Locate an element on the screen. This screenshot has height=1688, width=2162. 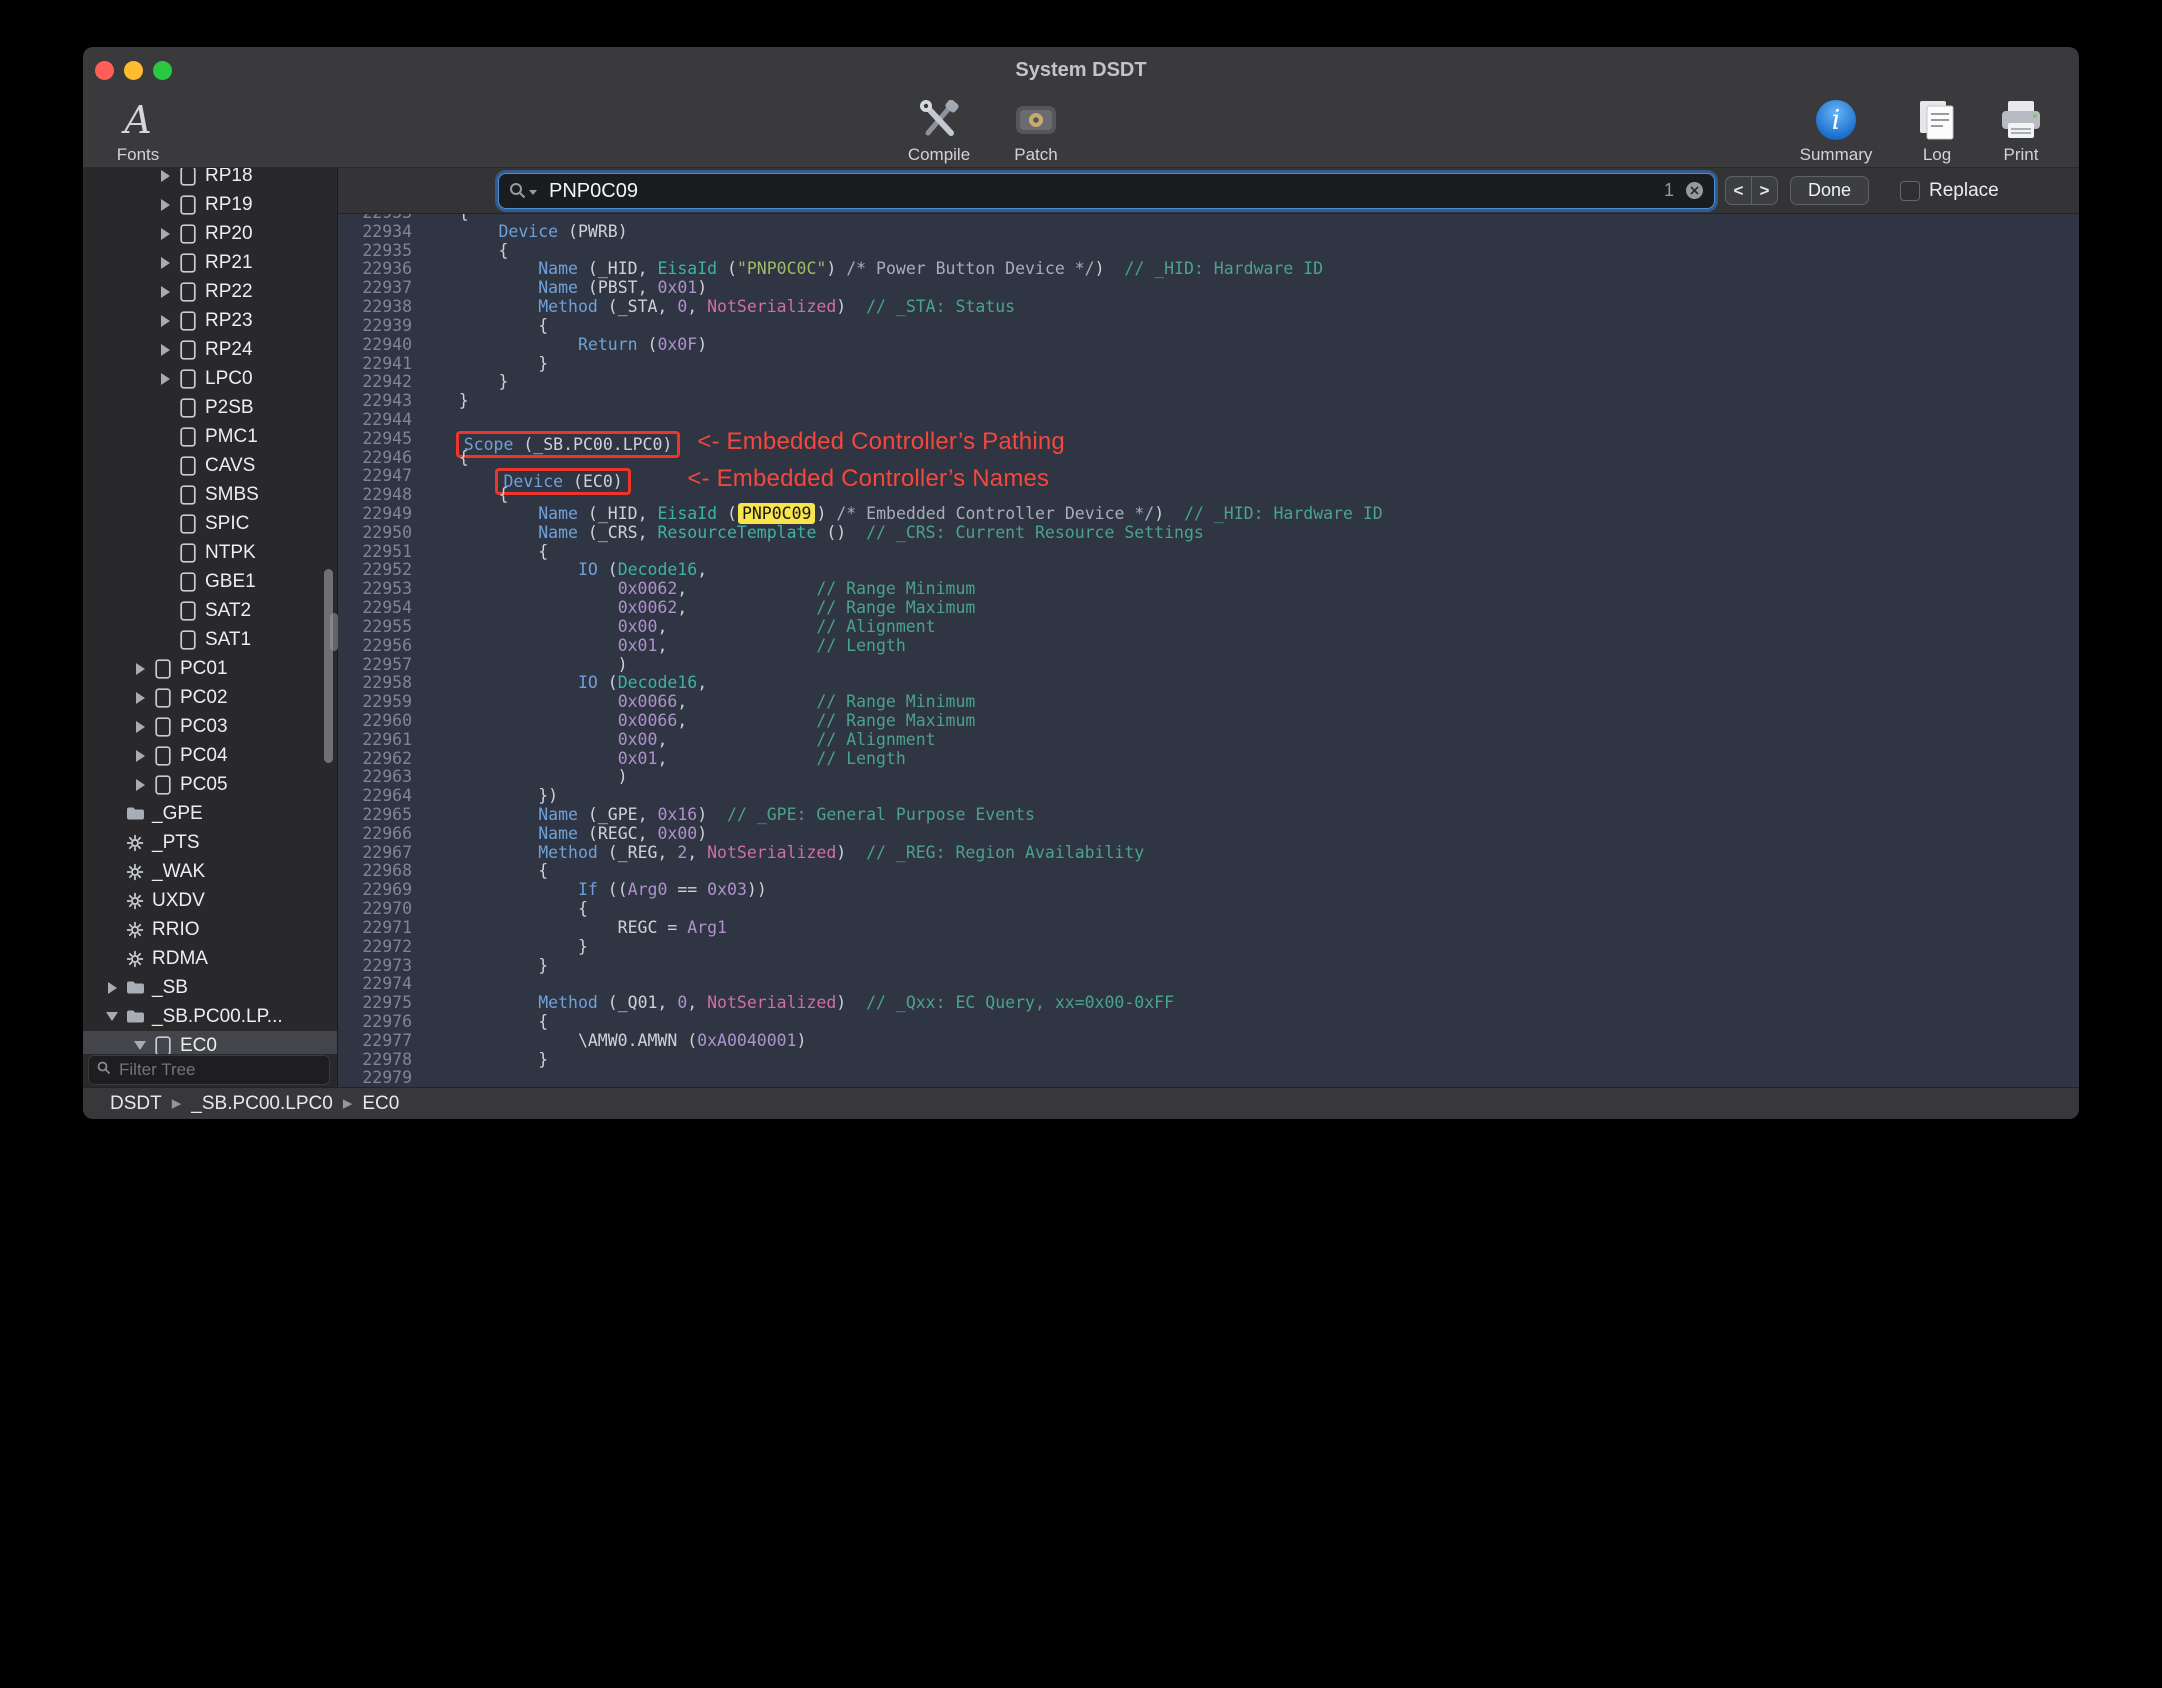
tree-item-rp20: RP20 is located at coordinates (210, 233).